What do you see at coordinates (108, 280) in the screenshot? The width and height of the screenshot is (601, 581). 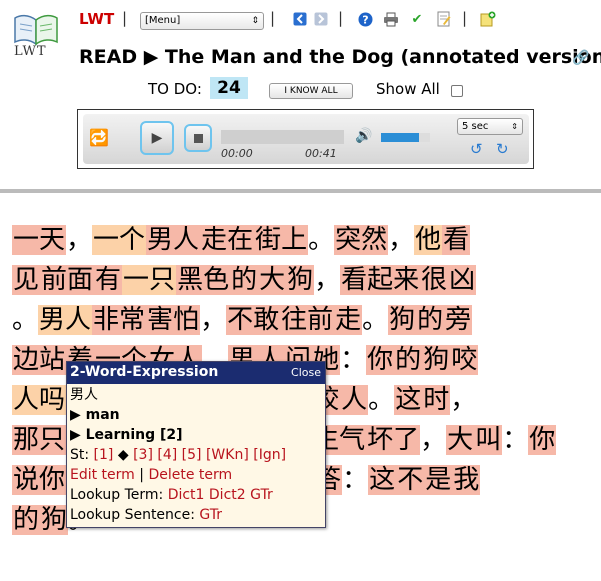 I see `word-term: 有` at bounding box center [108, 280].